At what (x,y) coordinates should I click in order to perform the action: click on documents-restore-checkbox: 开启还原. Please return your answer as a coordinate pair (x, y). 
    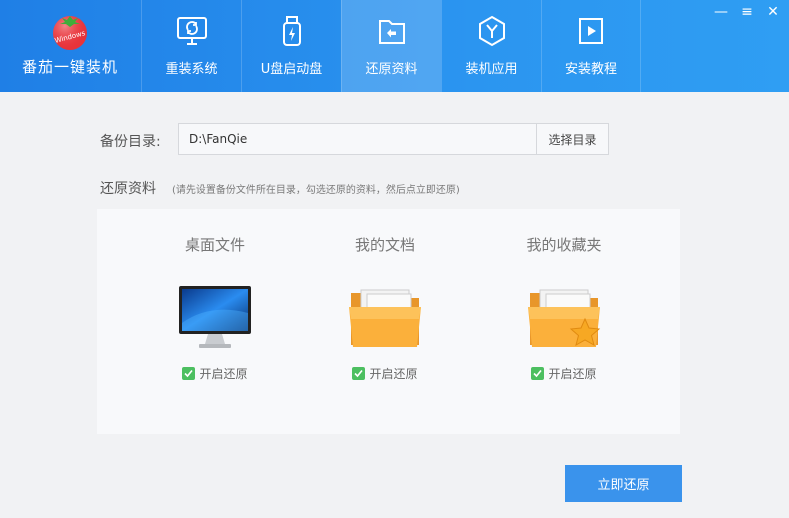
    Looking at the image, I should click on (385, 373).